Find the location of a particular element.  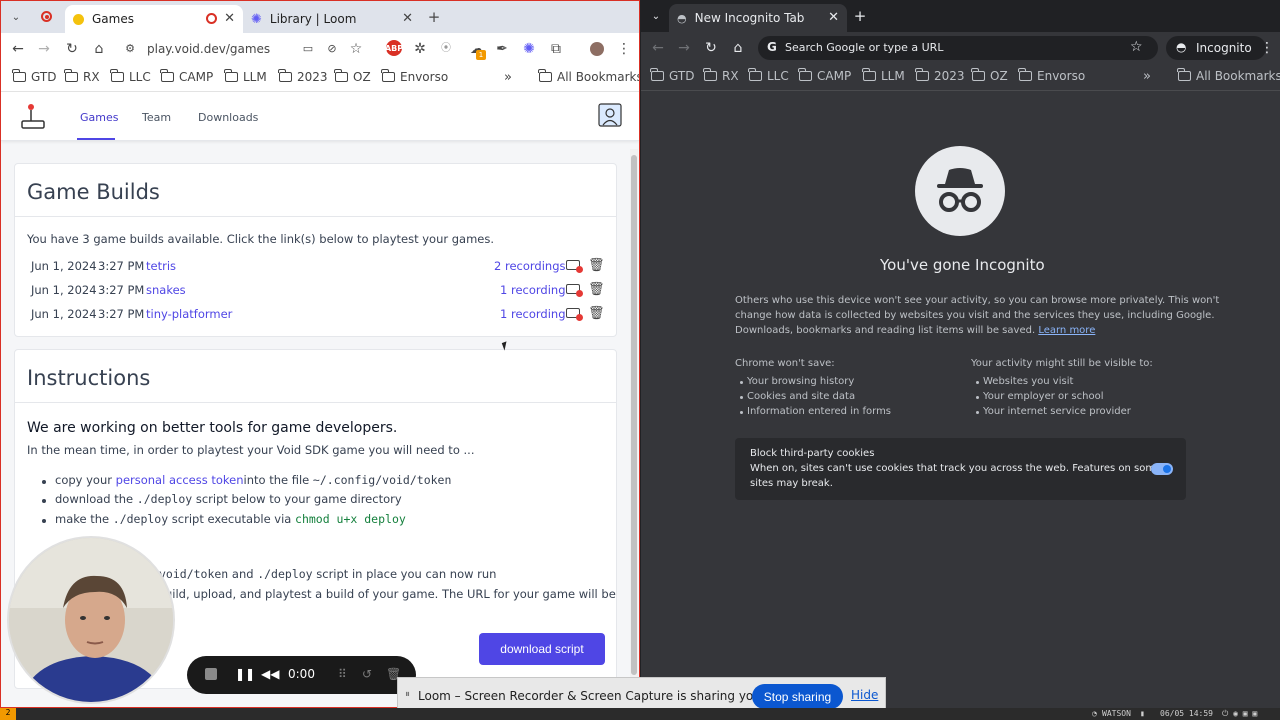

build-link-tetris: tetris is located at coordinates (161, 266).